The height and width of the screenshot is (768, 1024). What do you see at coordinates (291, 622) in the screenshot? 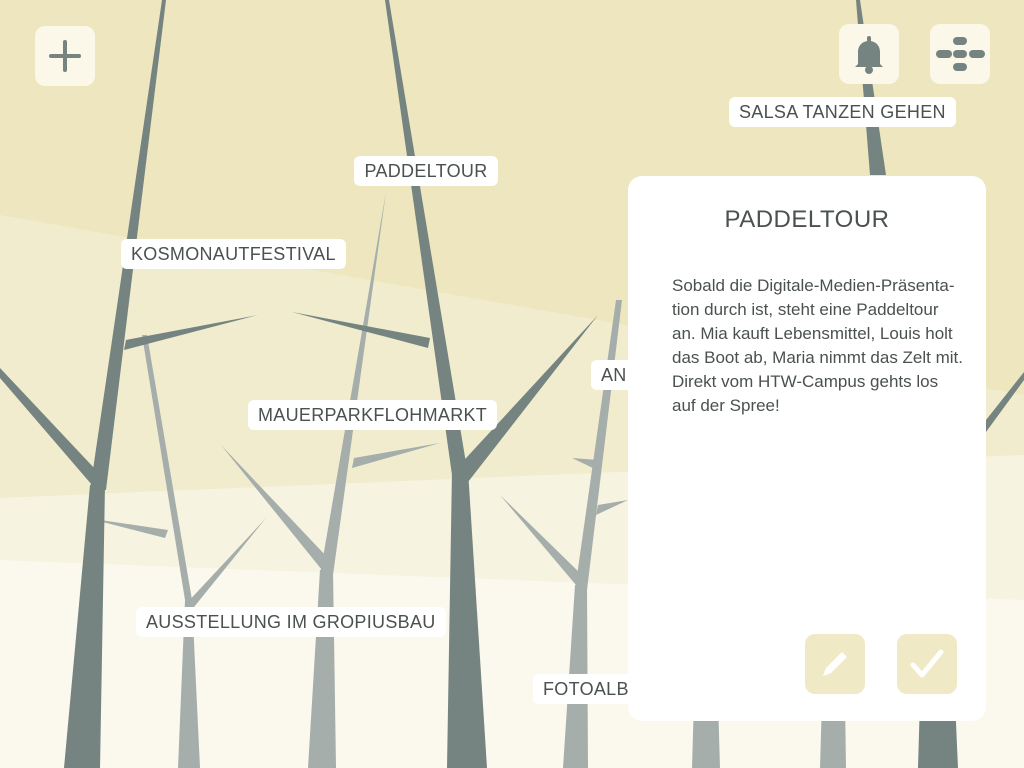
I see `activity-tag-ausstellung: AUSSTELLUNG IM GROPIUSBAU` at bounding box center [291, 622].